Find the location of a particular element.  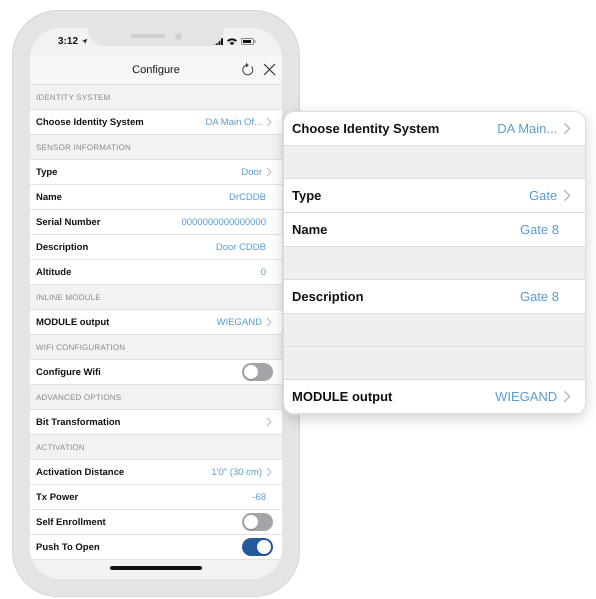

row-label: Push To Open is located at coordinates (68, 547).